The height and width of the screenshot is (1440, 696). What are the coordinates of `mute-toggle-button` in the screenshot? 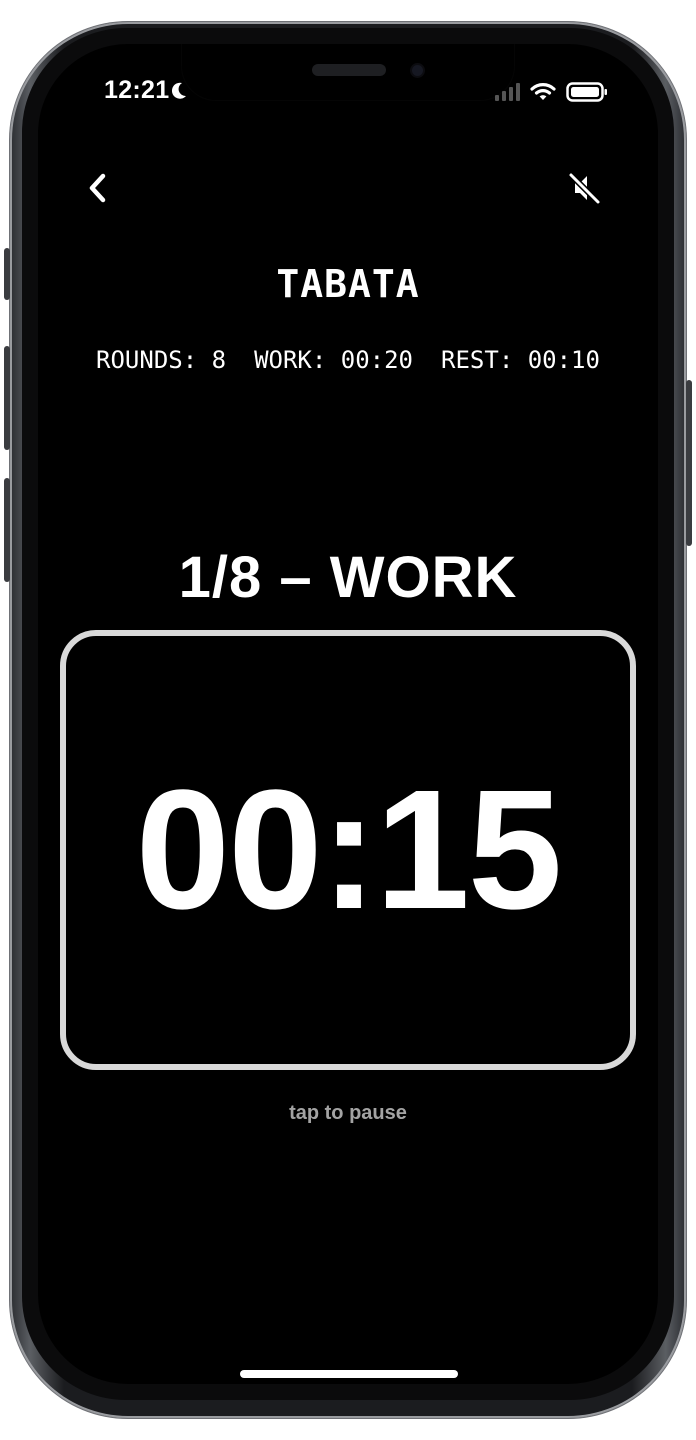 It's located at (584, 188).